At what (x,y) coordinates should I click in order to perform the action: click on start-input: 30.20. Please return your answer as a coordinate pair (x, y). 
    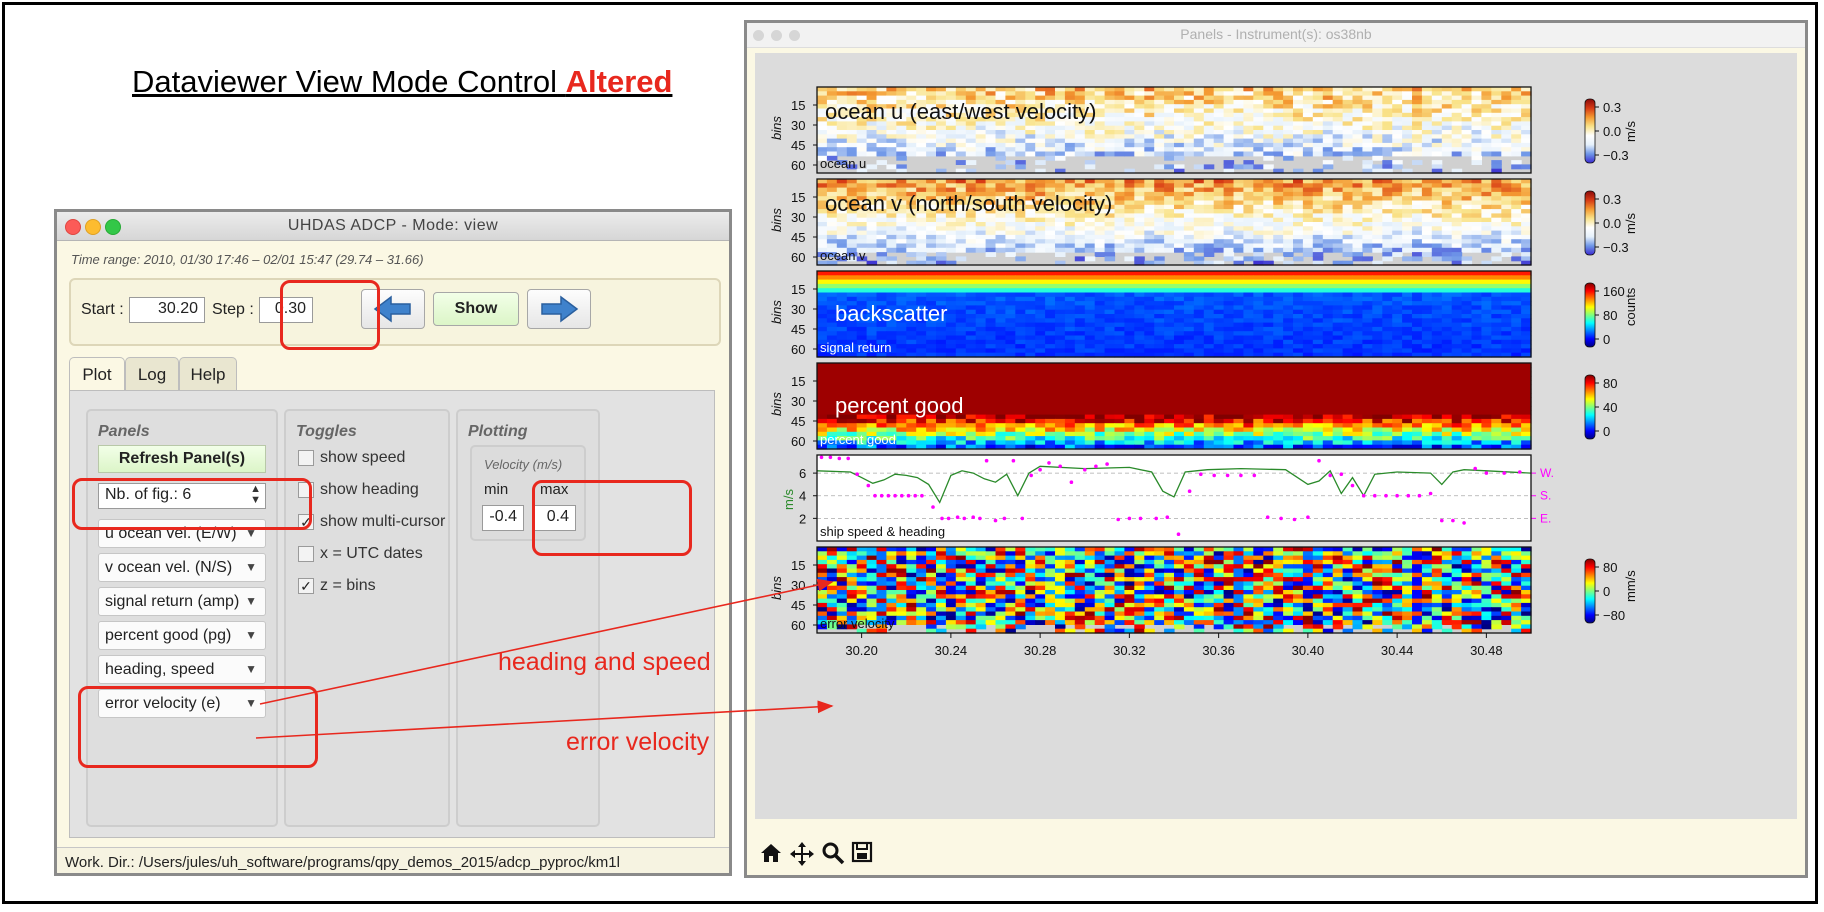
    Looking at the image, I should click on (167, 310).